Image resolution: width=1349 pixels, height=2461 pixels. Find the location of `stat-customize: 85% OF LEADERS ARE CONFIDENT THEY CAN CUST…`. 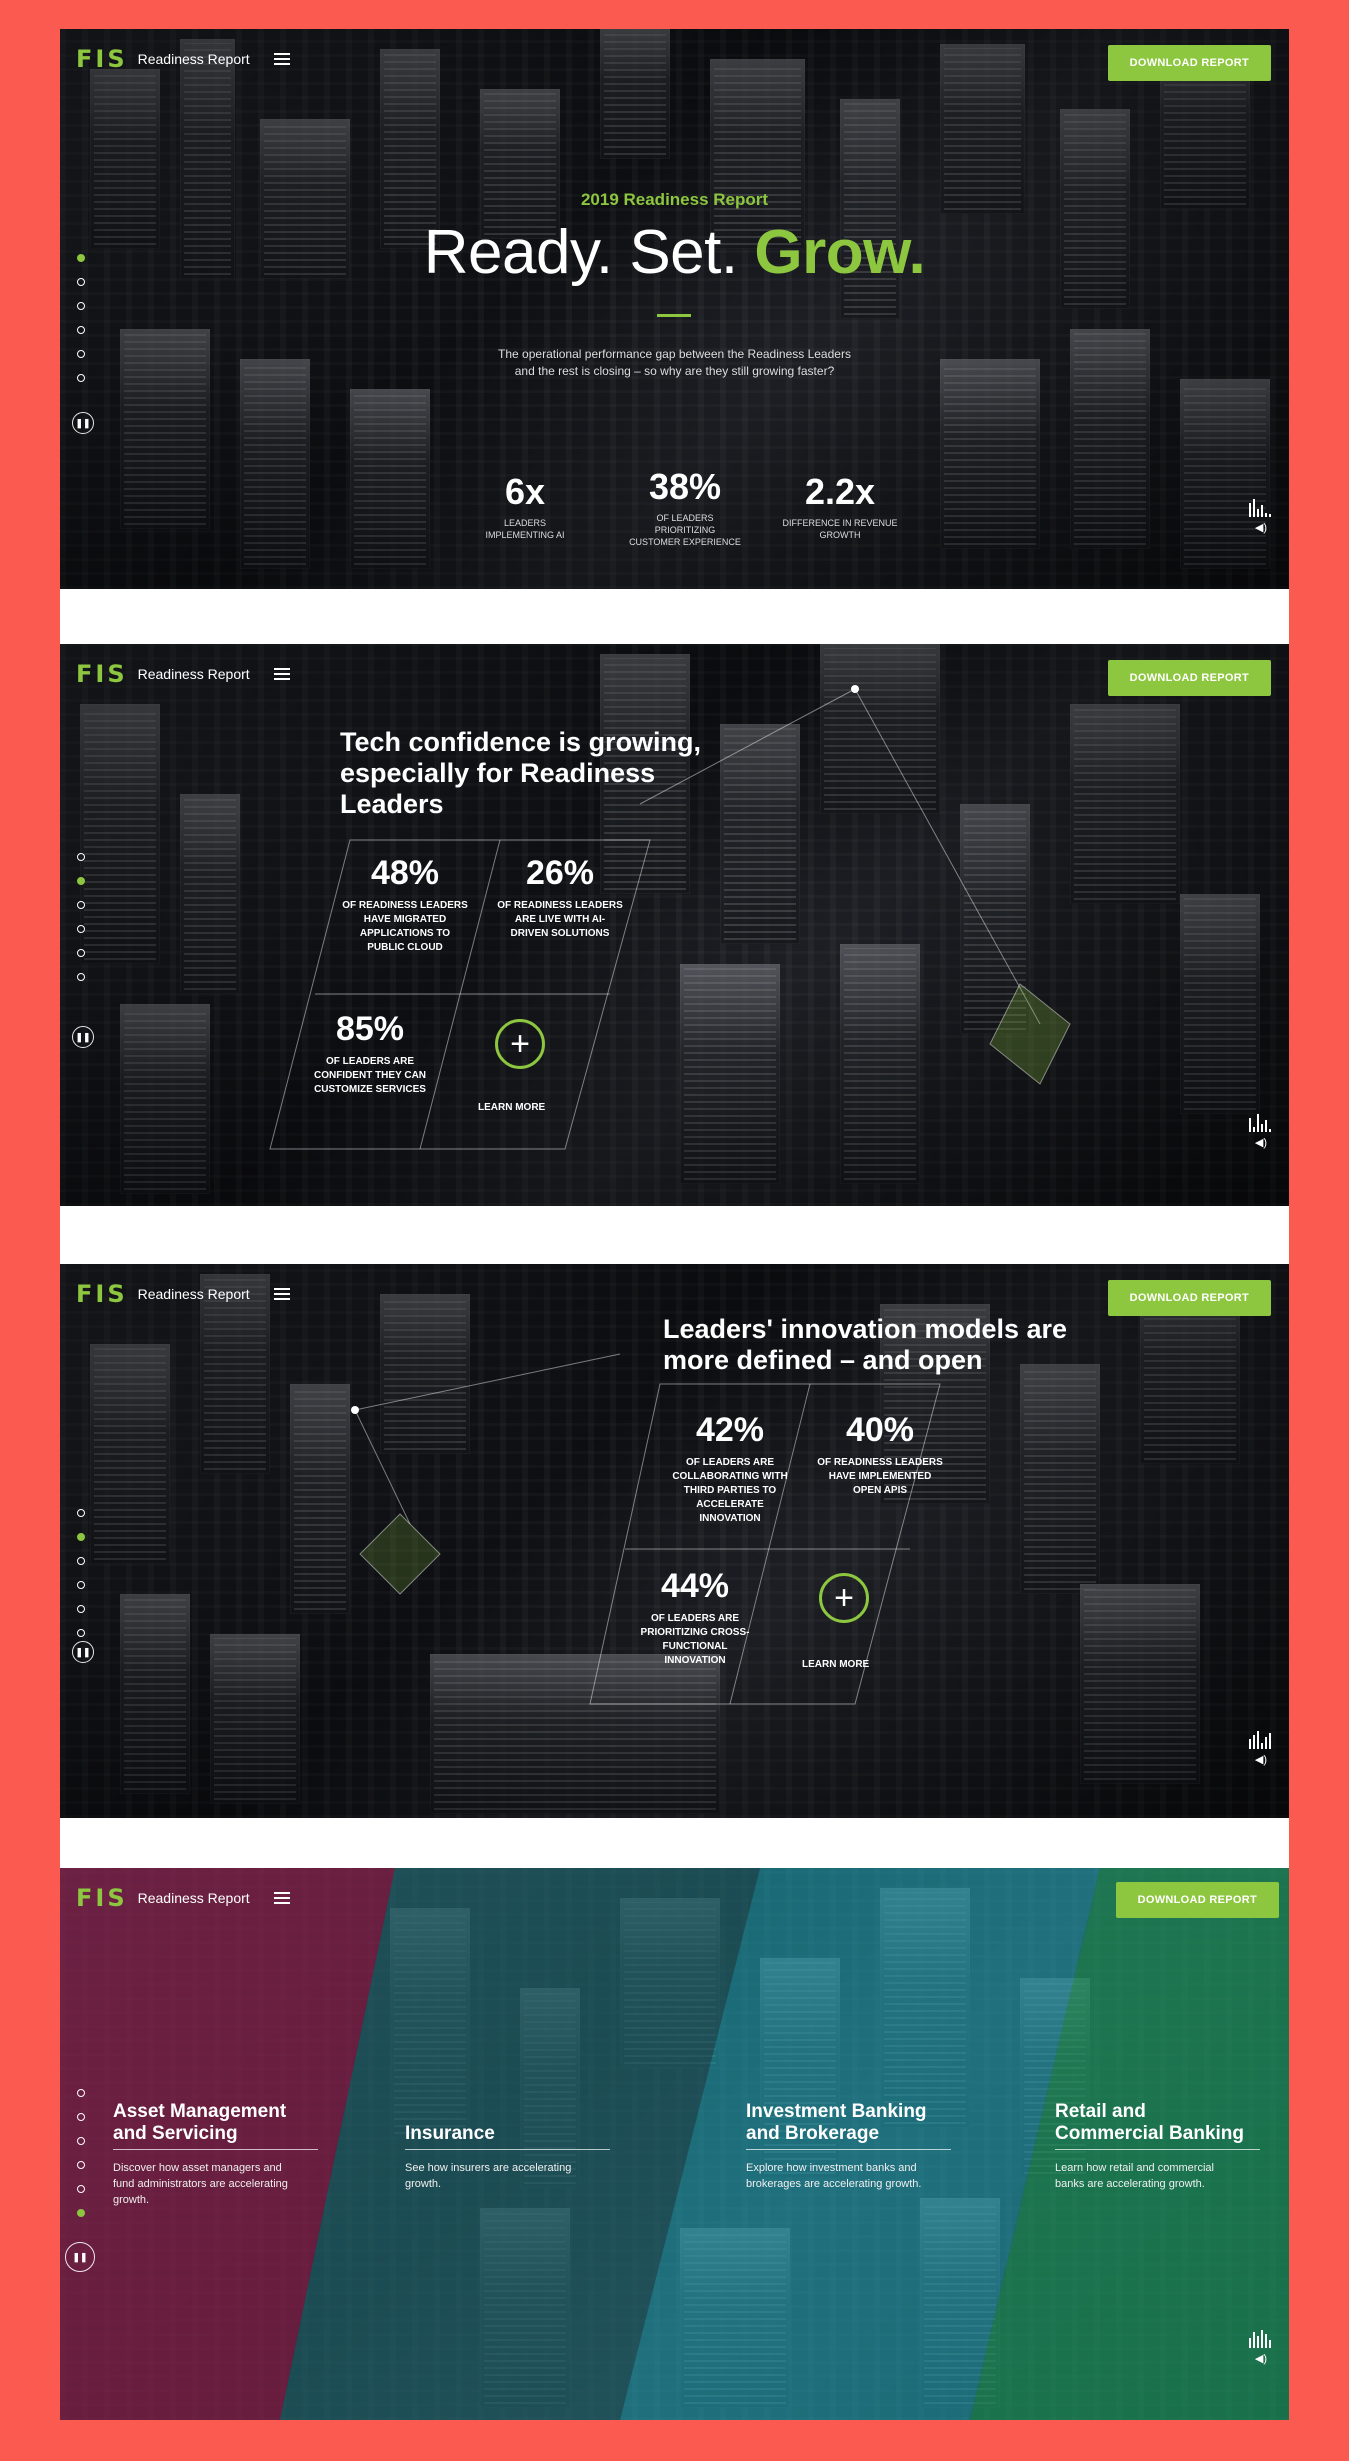

stat-customize: 85% OF LEADERS ARE CONFIDENT THEY CAN CUST… is located at coordinates (370, 1052).